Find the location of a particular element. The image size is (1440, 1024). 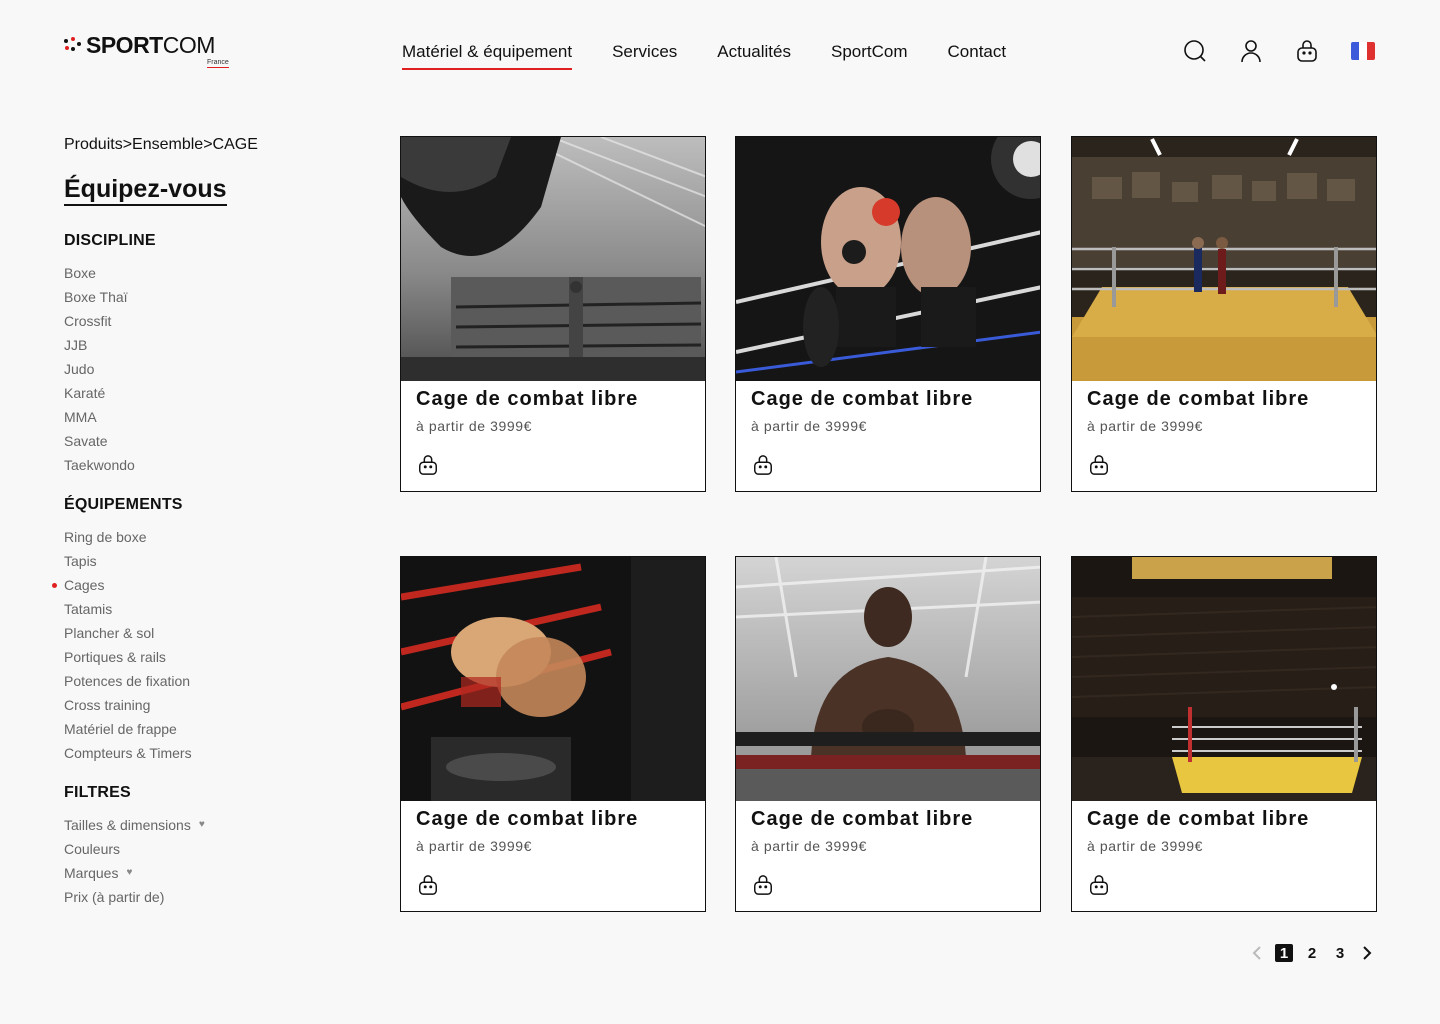

filter-item-tailles: Tailles & dimensions ♥ is located at coordinates (134, 825).